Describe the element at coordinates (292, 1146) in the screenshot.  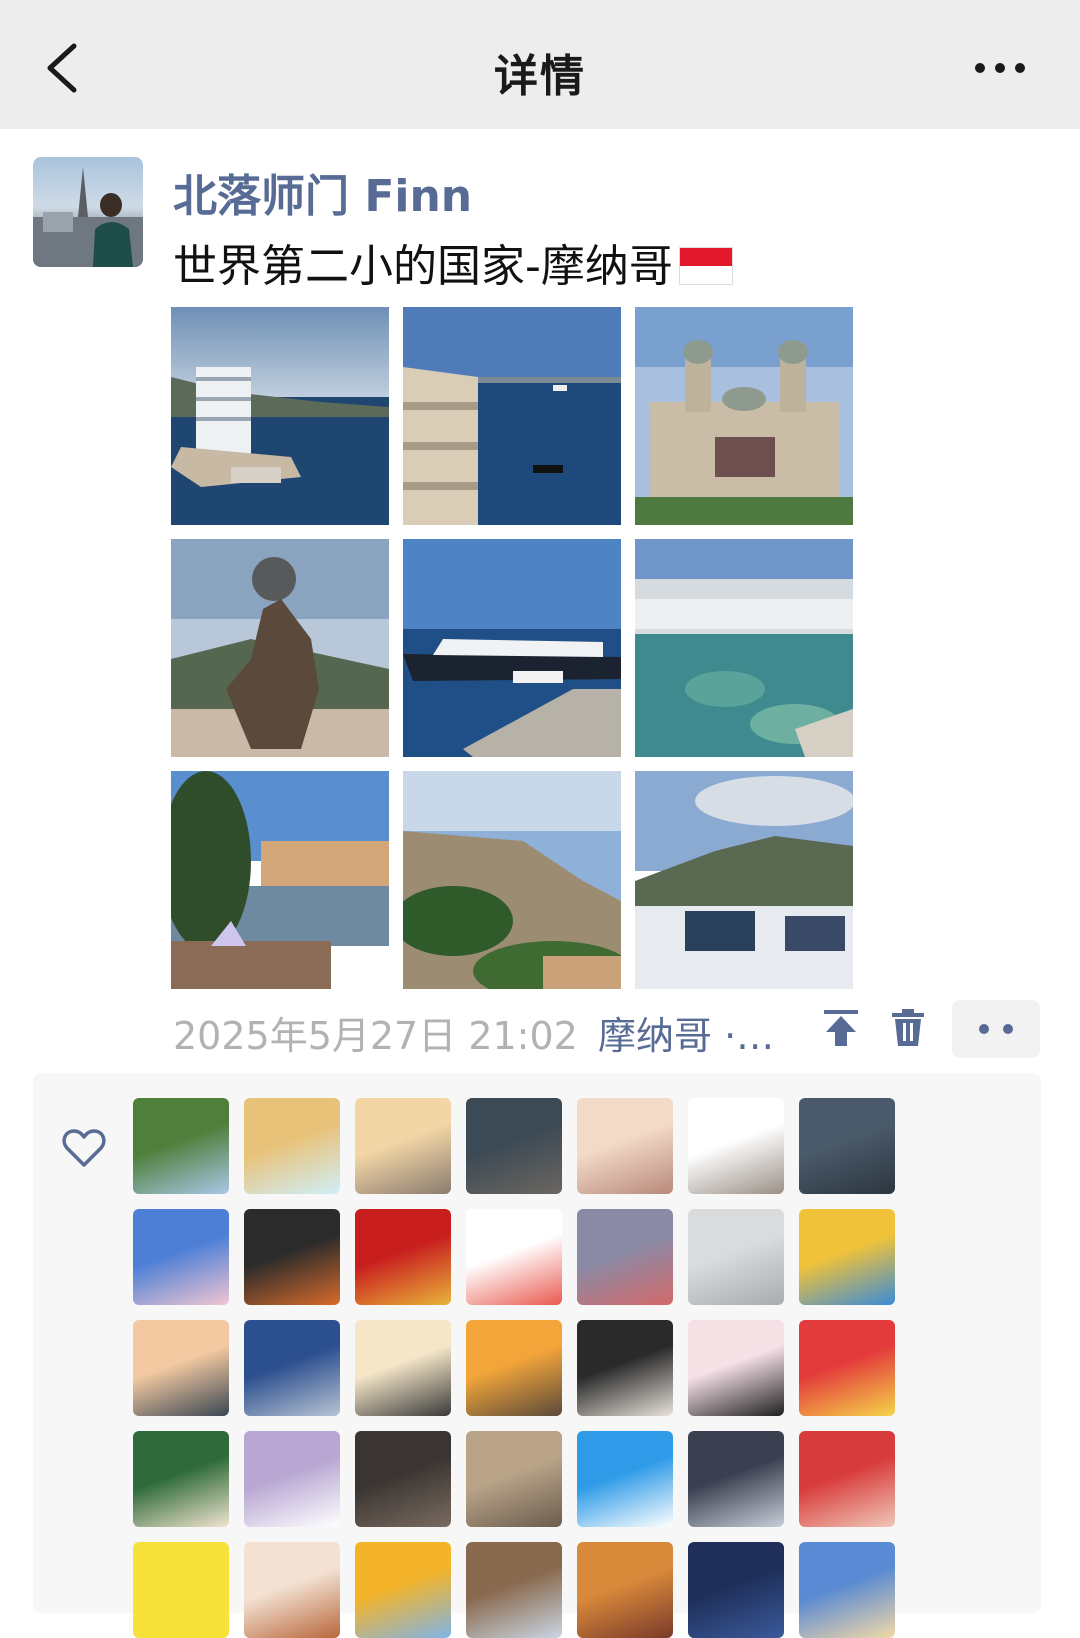
I see `liker-avatar-bear` at that location.